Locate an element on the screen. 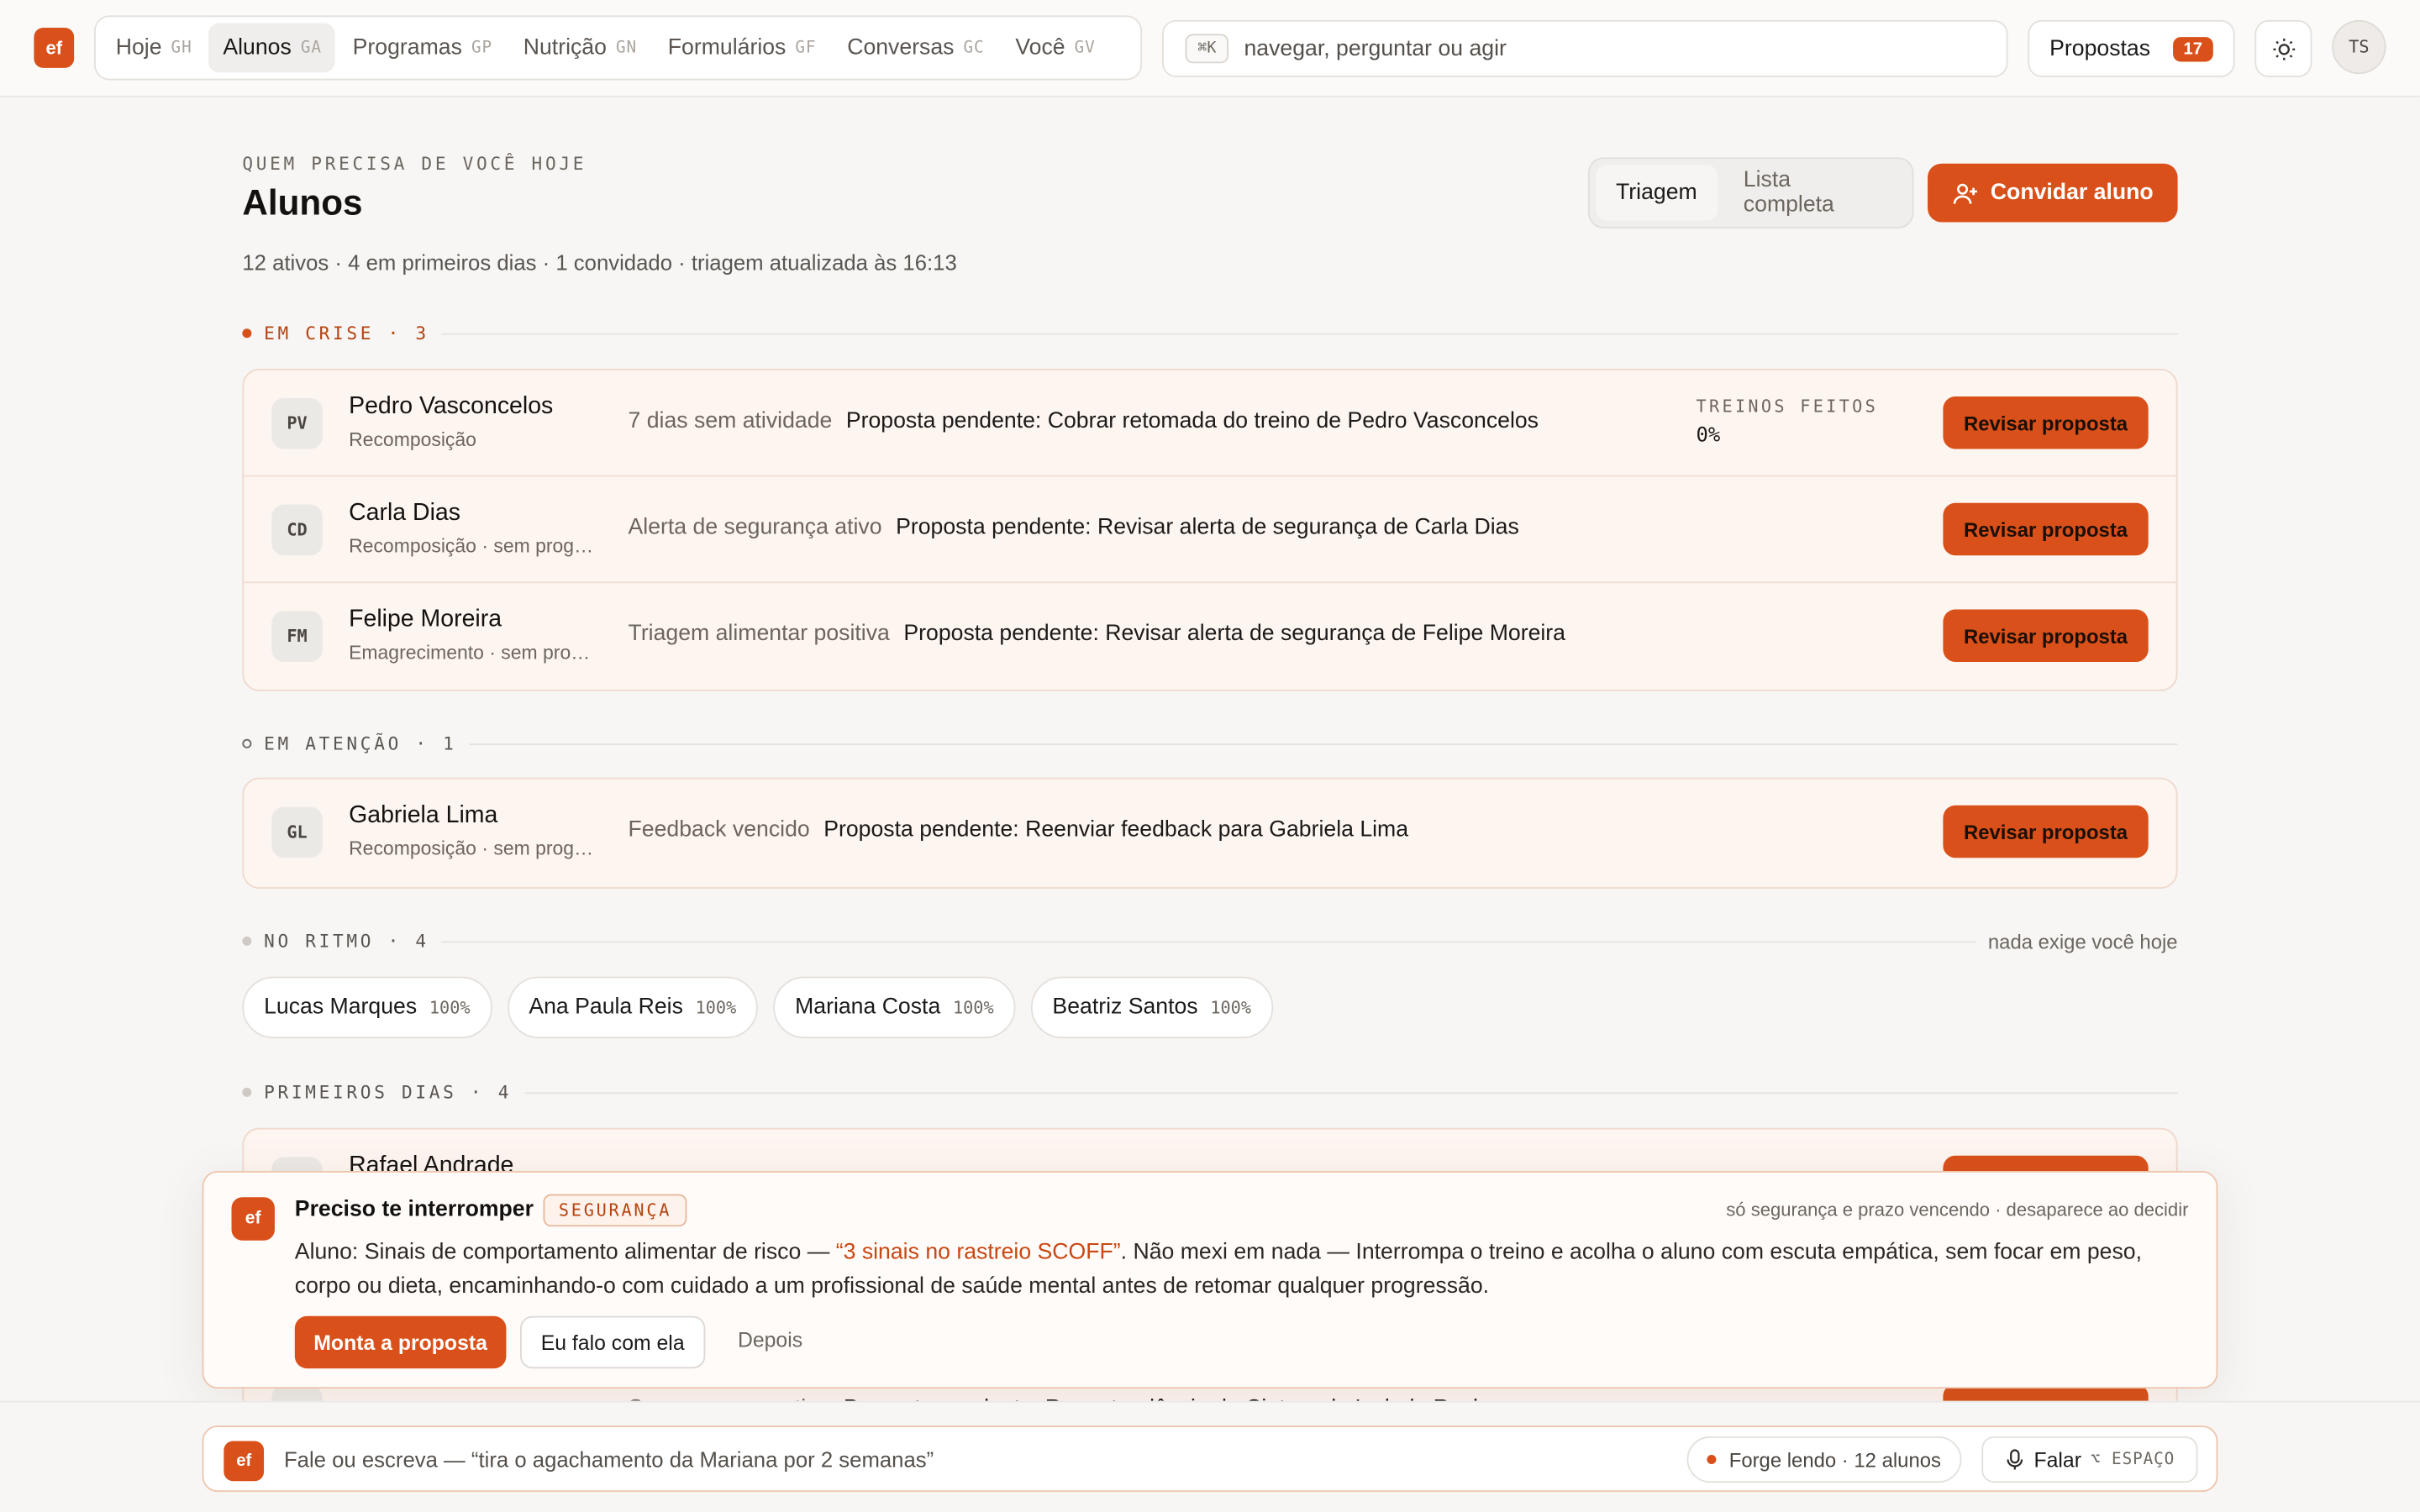  proposals-button: Propostas 17 is located at coordinates (2131, 48).